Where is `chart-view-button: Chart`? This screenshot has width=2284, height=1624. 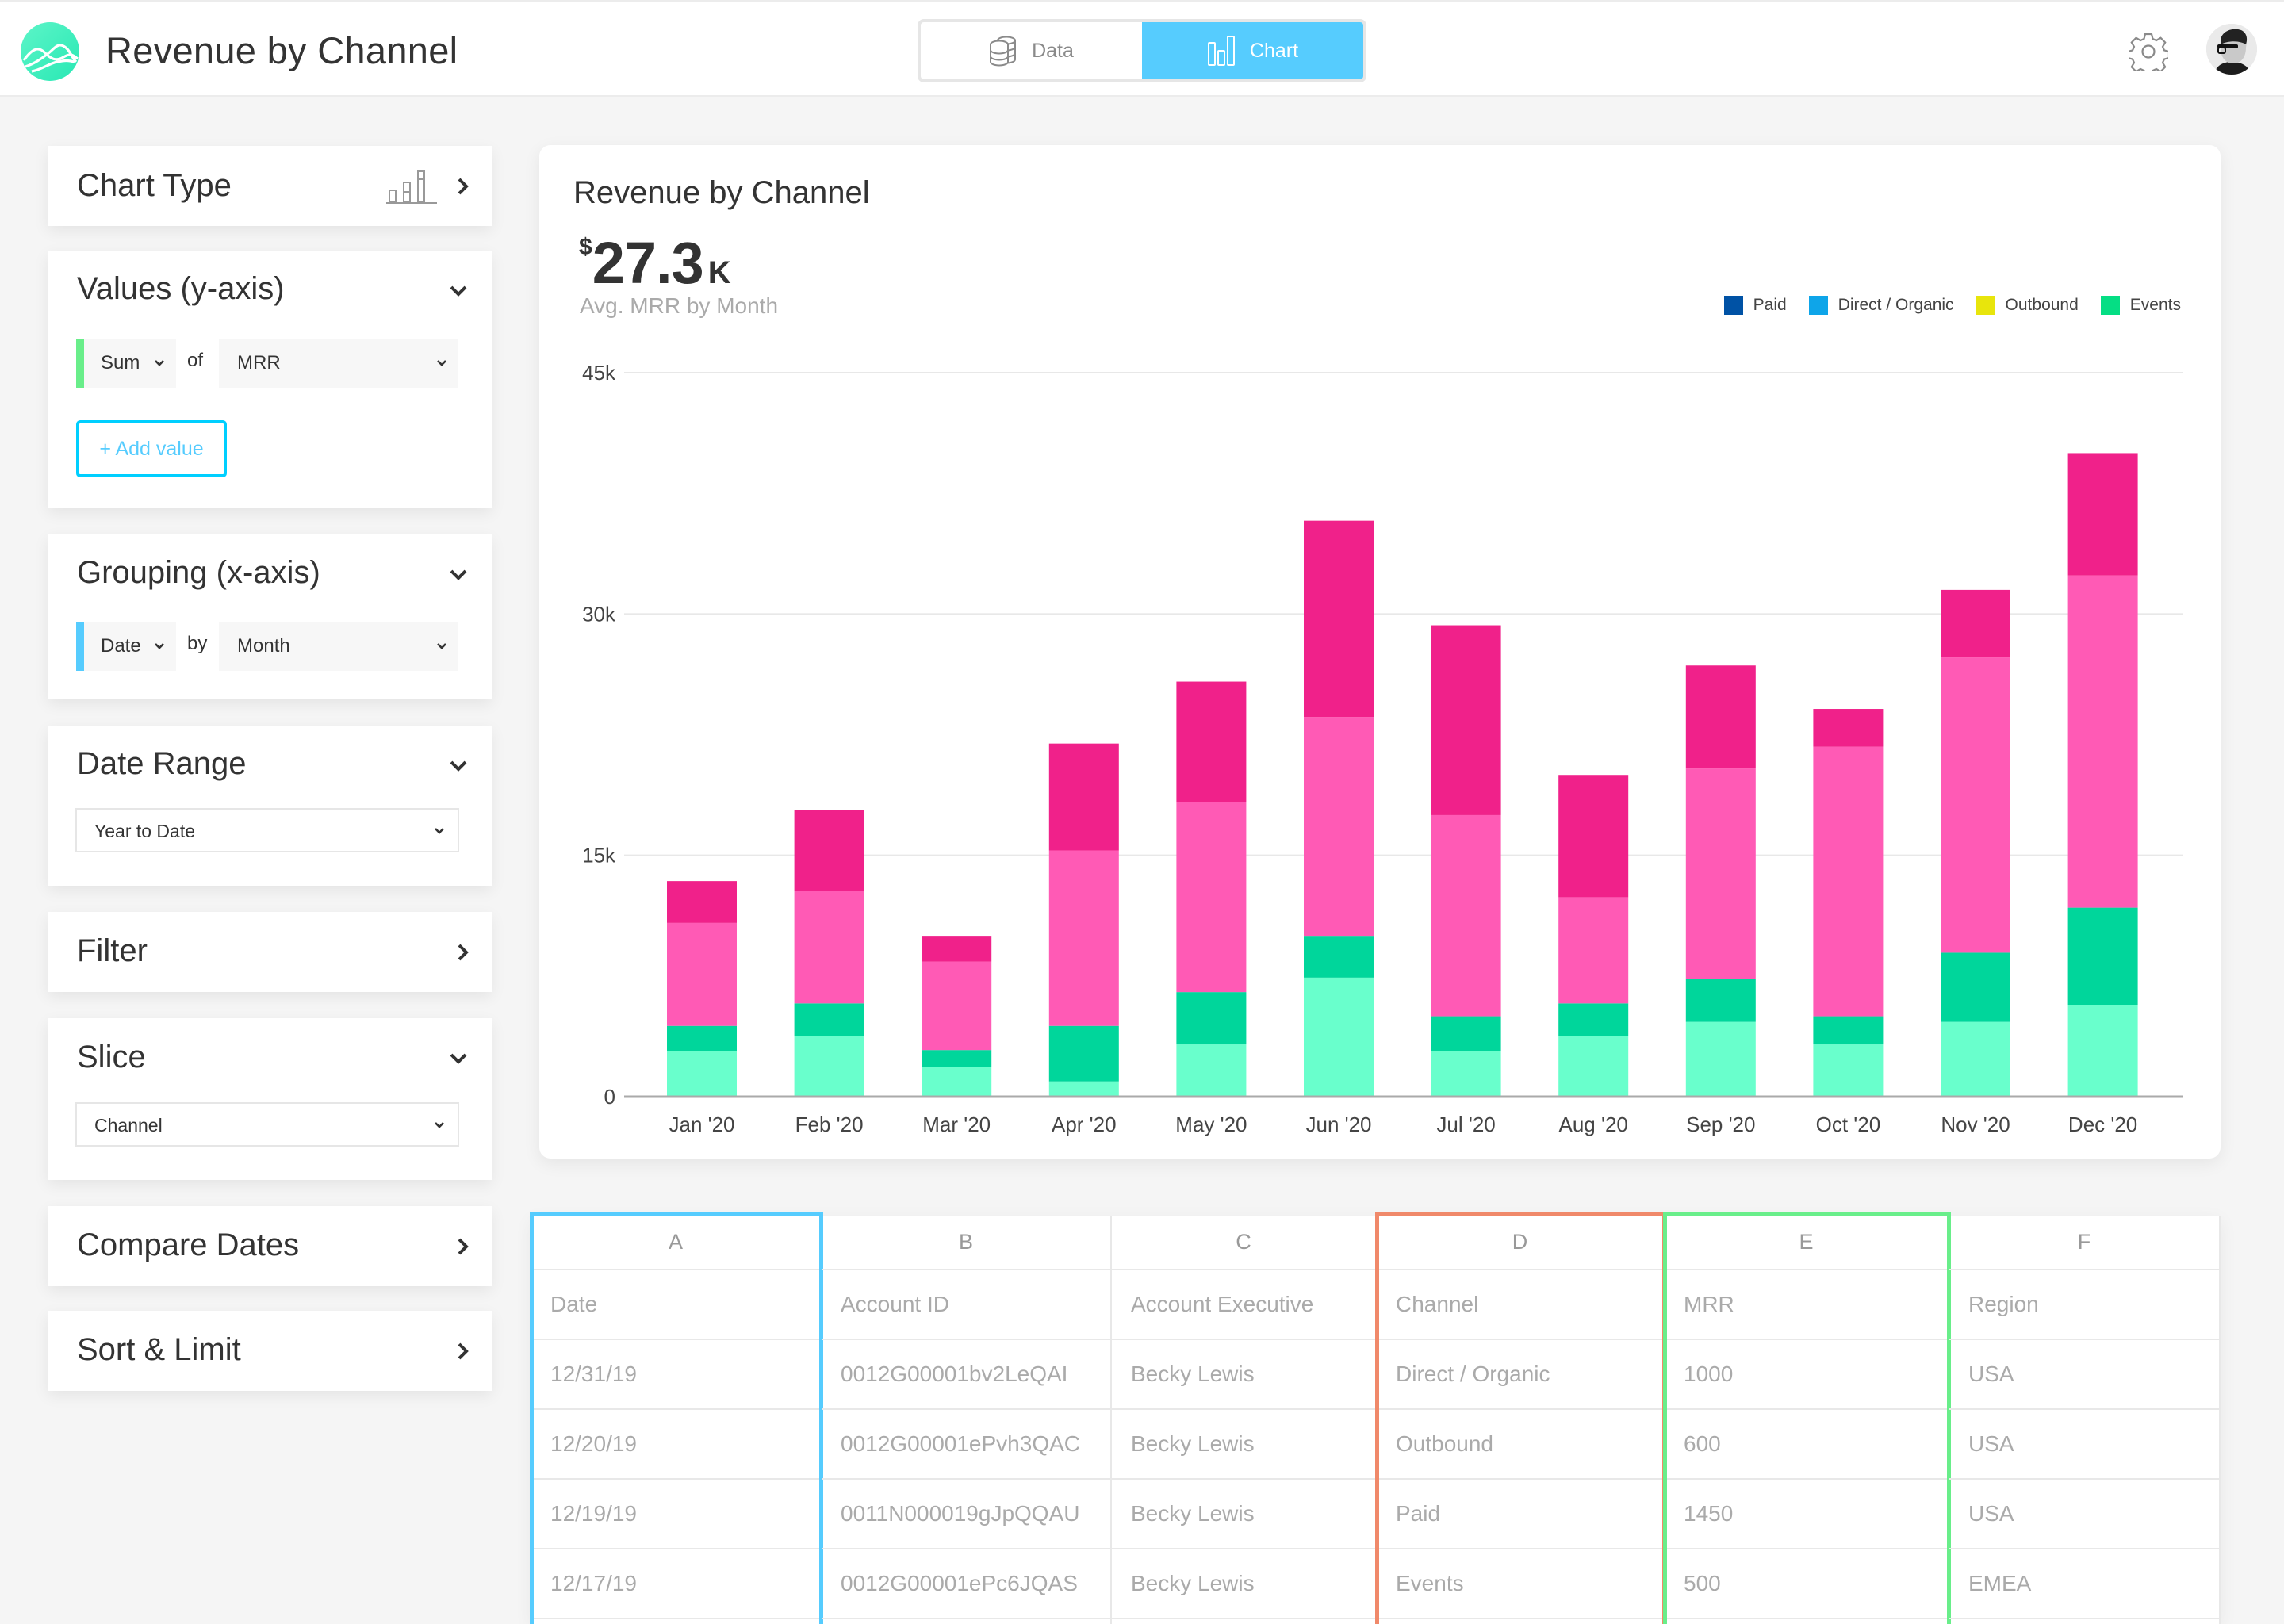 chart-view-button: Chart is located at coordinates (1252, 50).